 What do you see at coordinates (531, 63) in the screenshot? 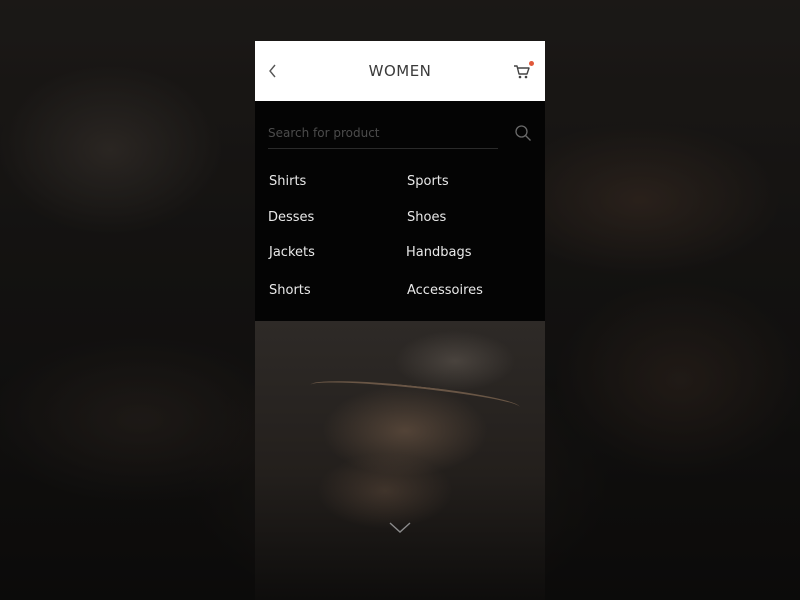
I see `cart-notification-badge` at bounding box center [531, 63].